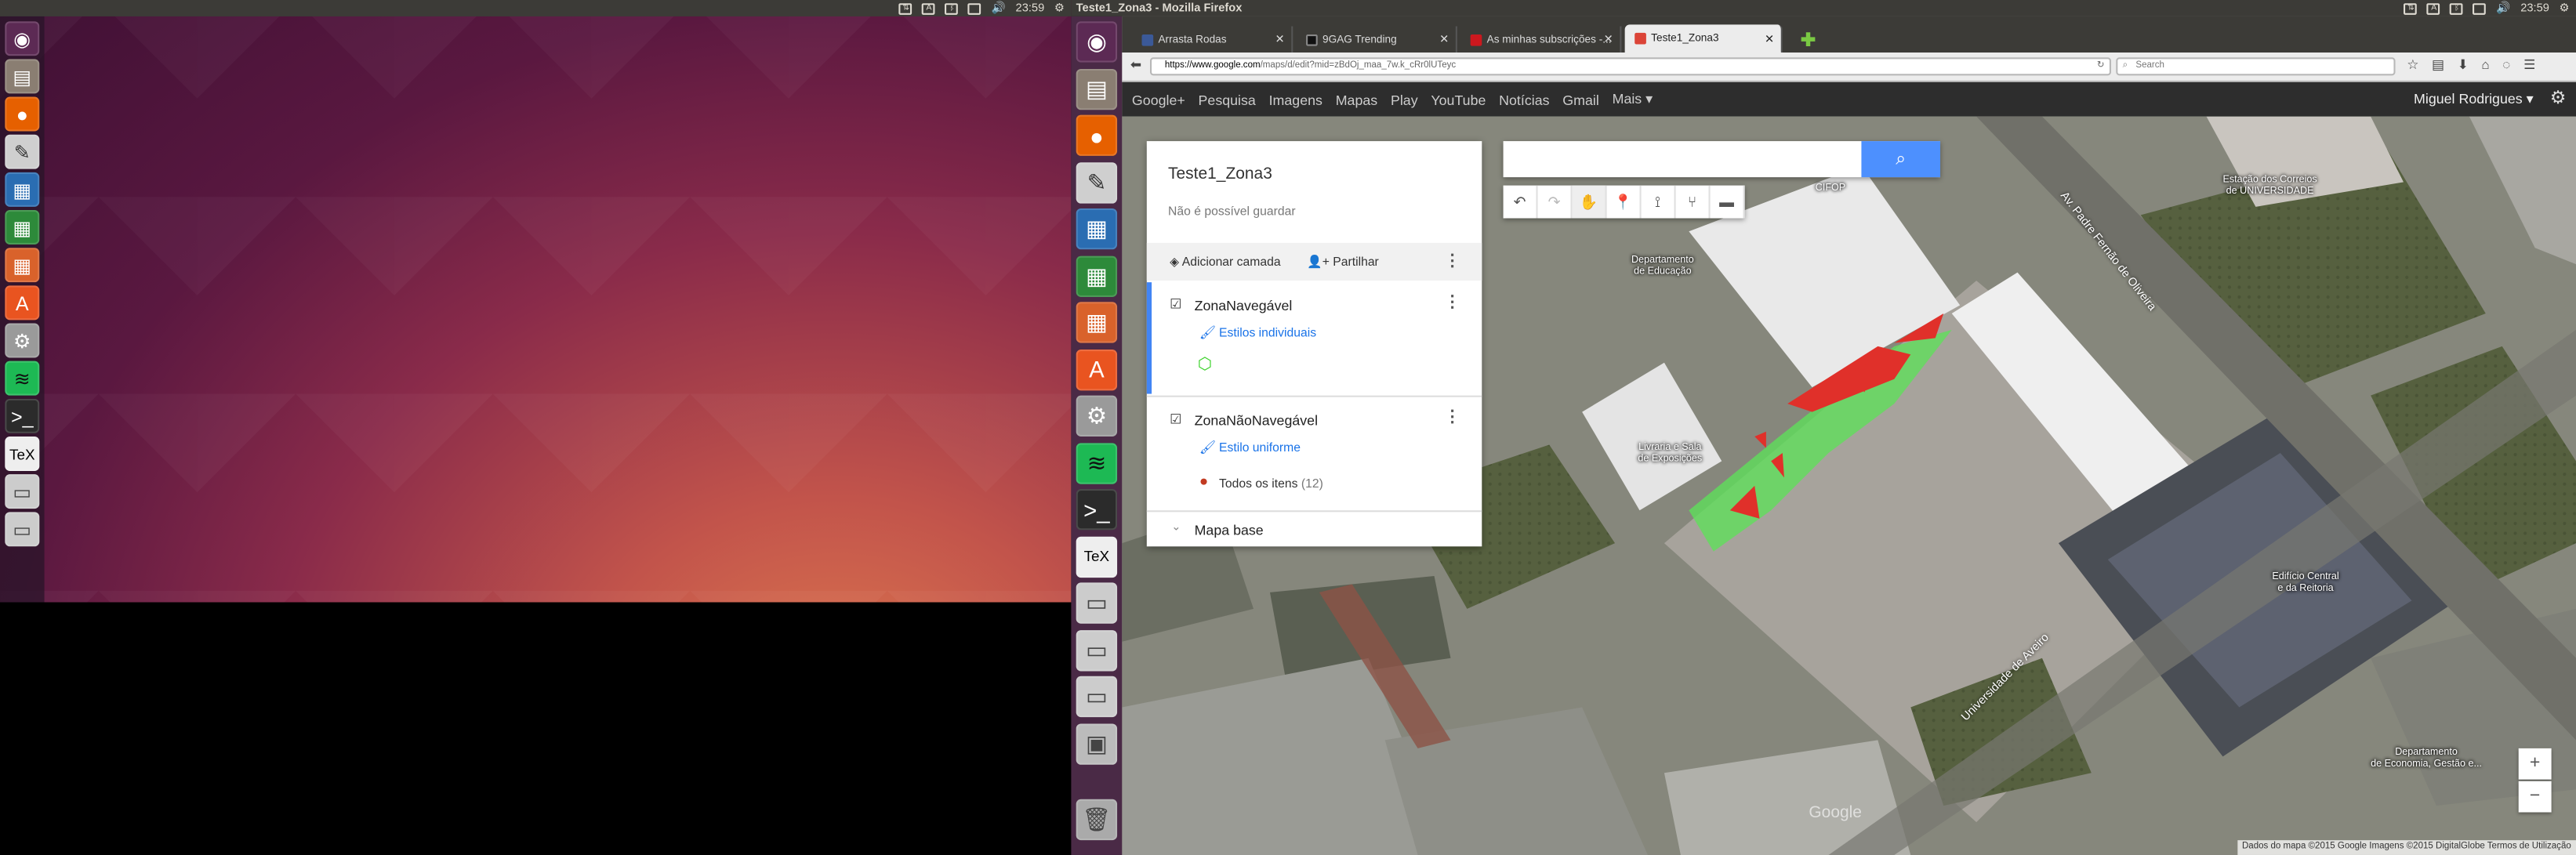  I want to click on user-name: Miguel Rodrigues ▾, so click(2474, 99).